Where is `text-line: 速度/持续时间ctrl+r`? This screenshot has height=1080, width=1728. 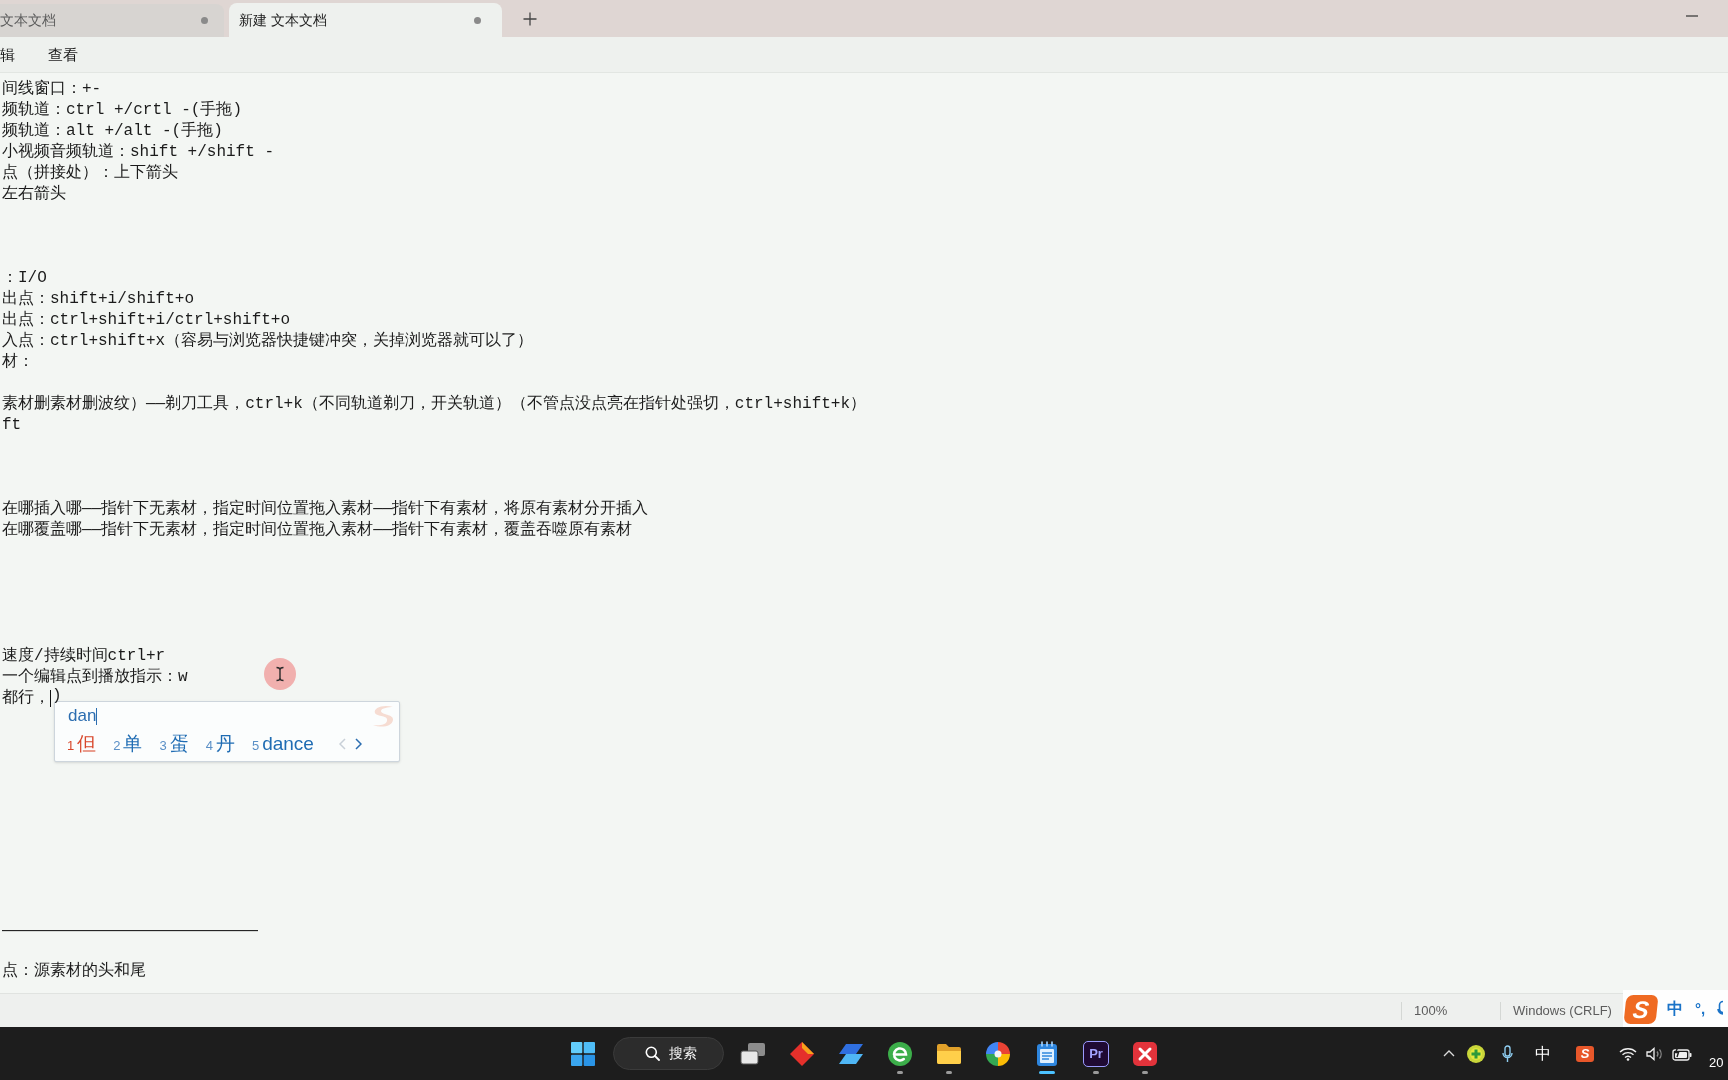
text-line: 速度/持续时间ctrl+r is located at coordinates (84, 656).